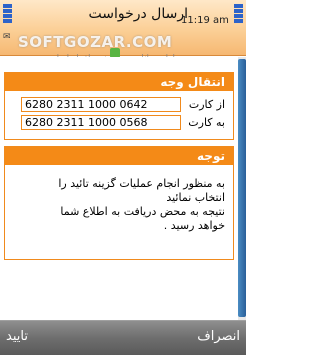 The width and height of the screenshot is (320, 355). I want to click on cancel-softkey: انصراف, so click(218, 336).